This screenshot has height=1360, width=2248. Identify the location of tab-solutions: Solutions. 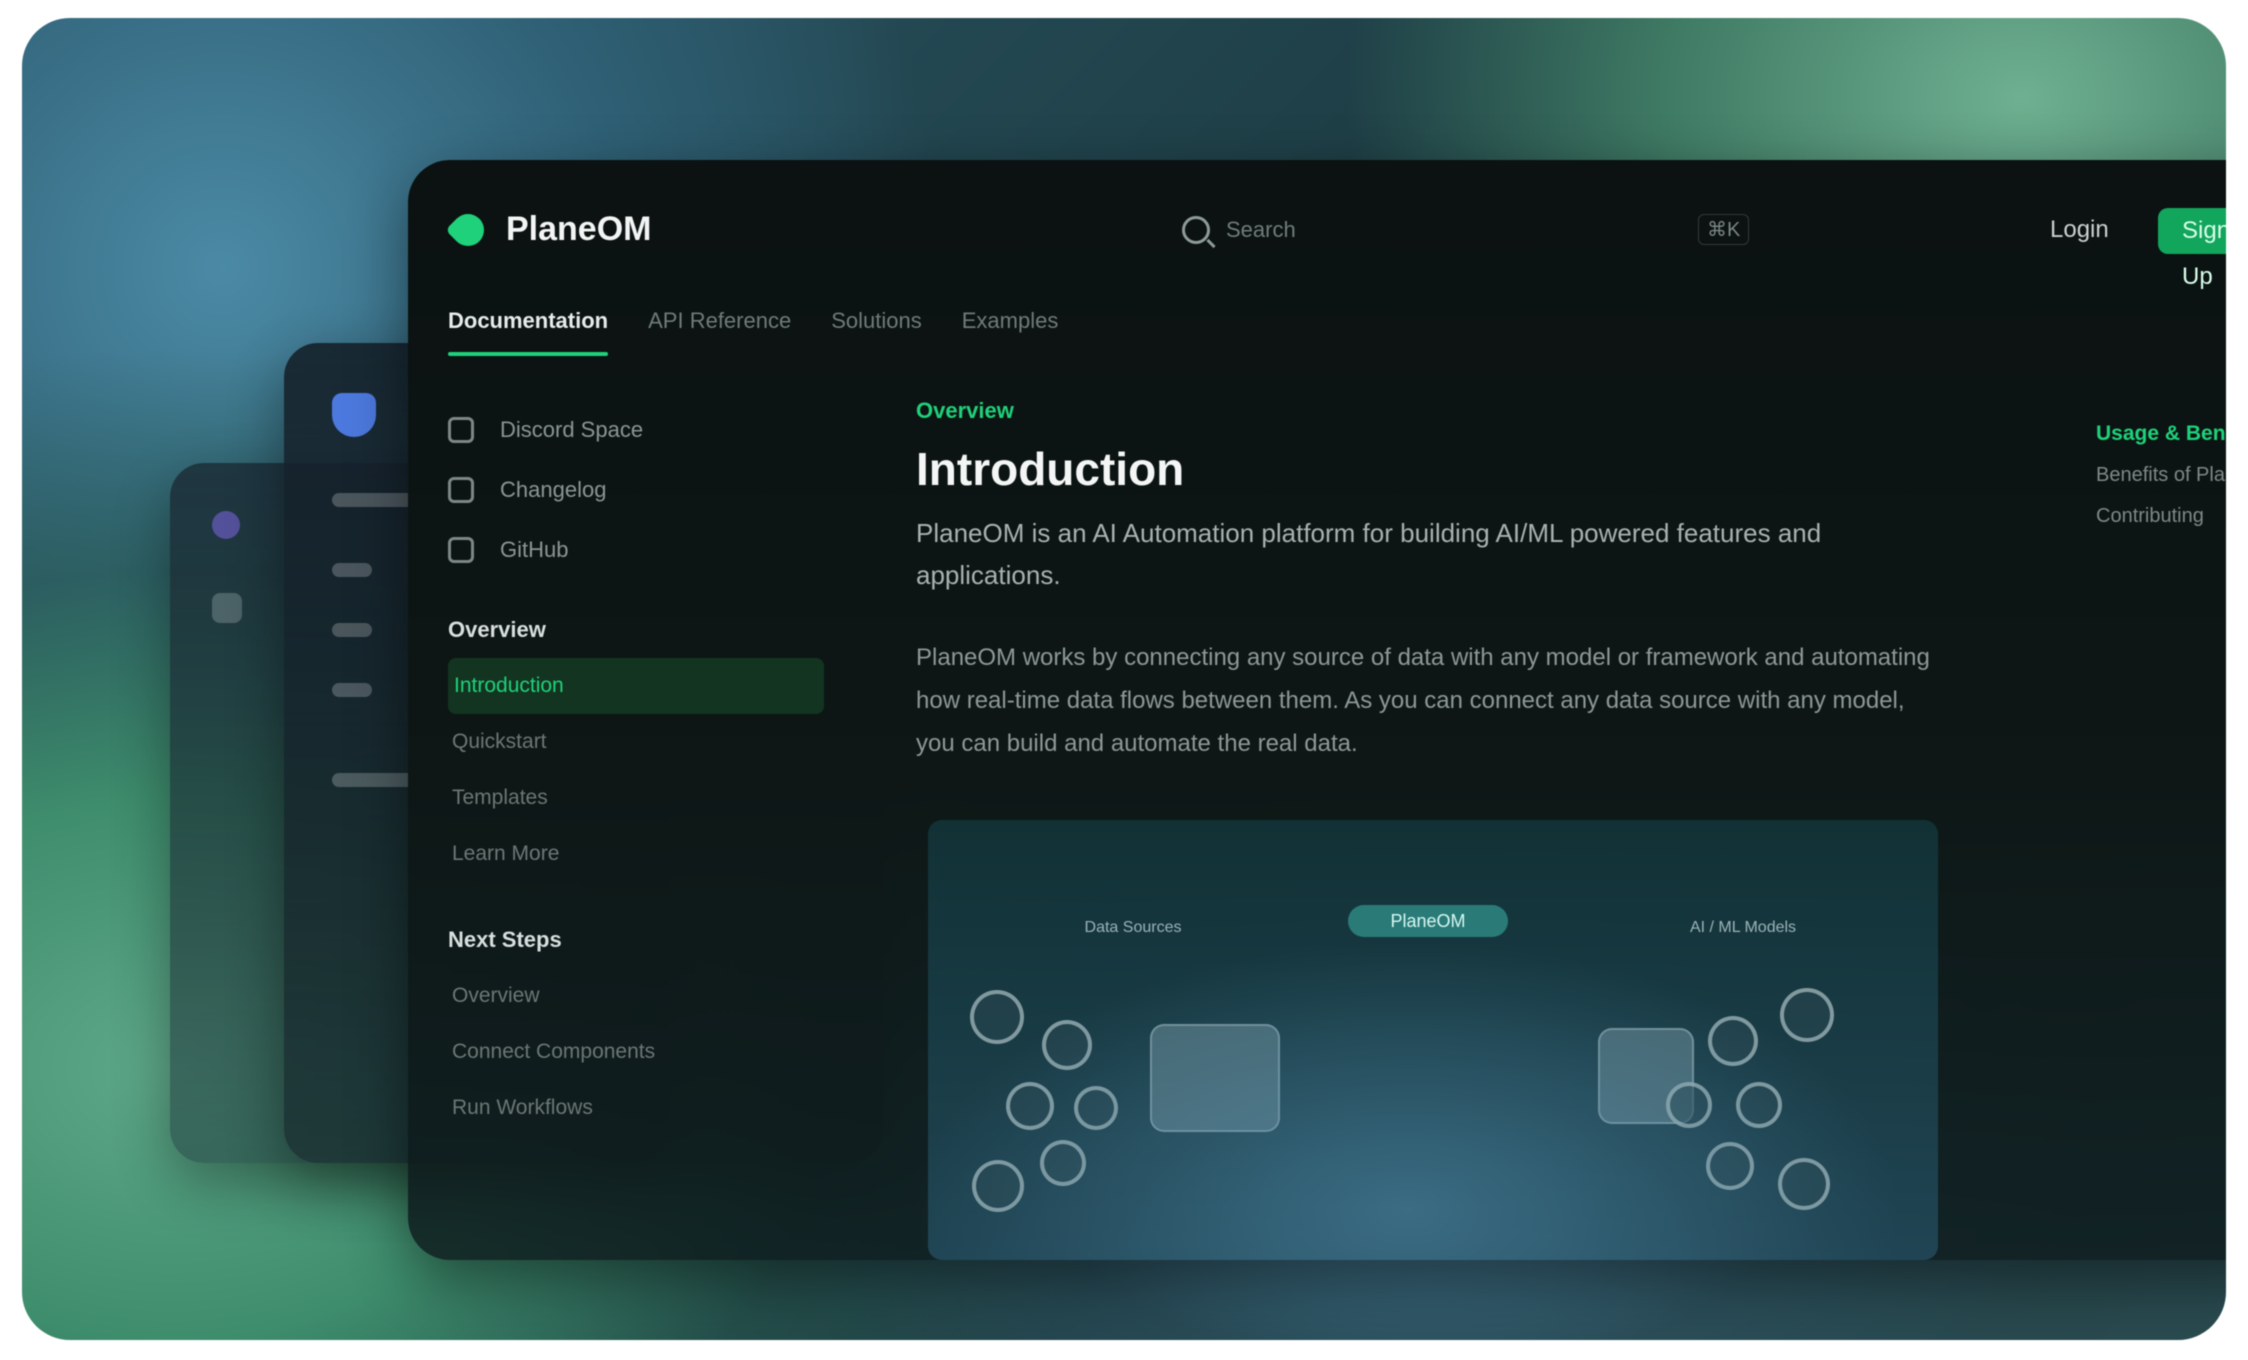
(876, 332).